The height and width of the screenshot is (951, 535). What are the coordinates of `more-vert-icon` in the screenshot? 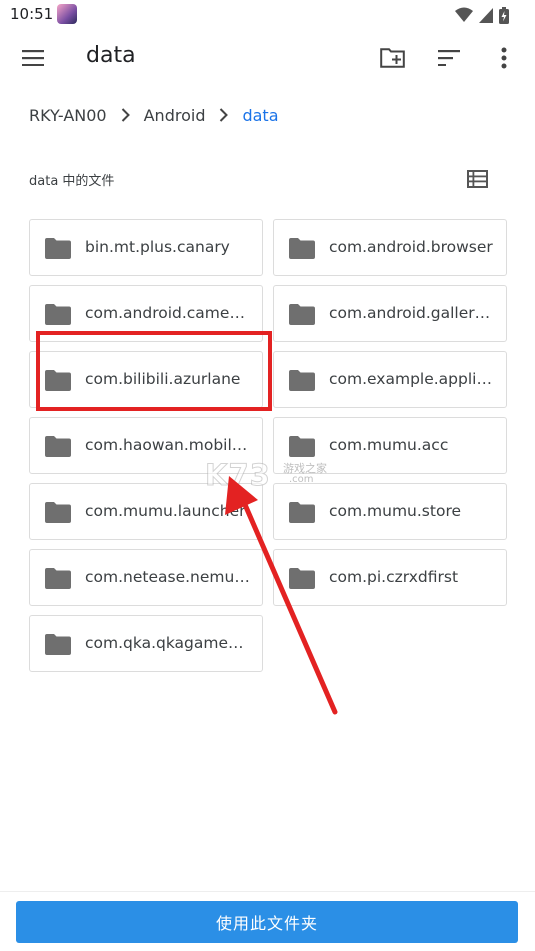 It's located at (504, 58).